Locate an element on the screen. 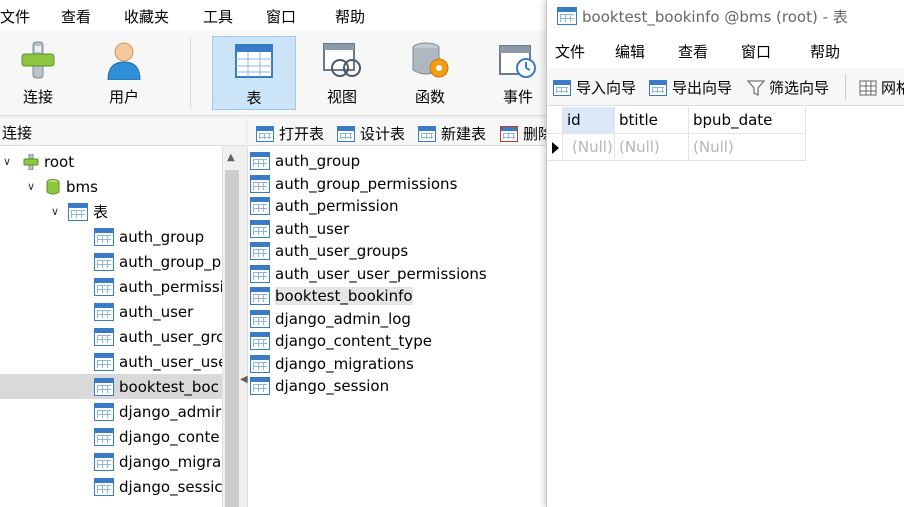 The height and width of the screenshot is (507, 904). design-table-button: 设计表 is located at coordinates (371, 133).